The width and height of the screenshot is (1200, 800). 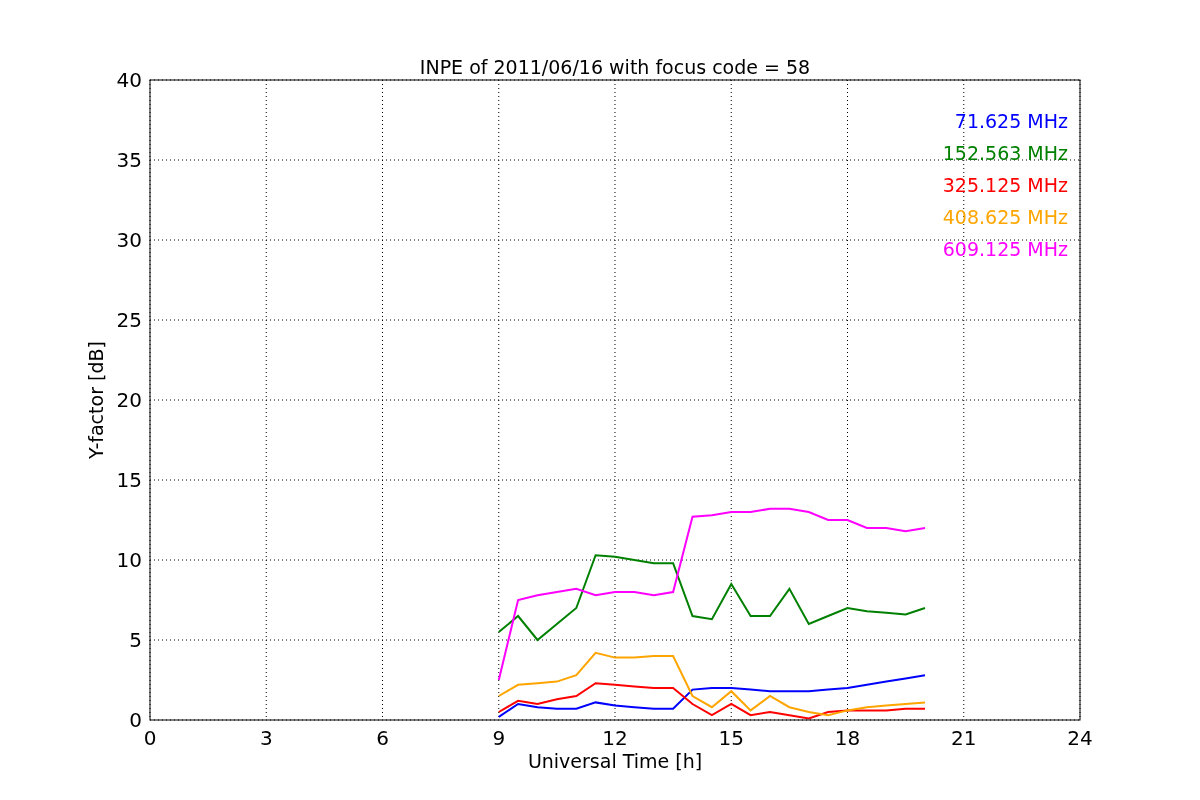 What do you see at coordinates (96, 400) in the screenshot?
I see `axis-label: Y-factor [dB]` at bounding box center [96, 400].